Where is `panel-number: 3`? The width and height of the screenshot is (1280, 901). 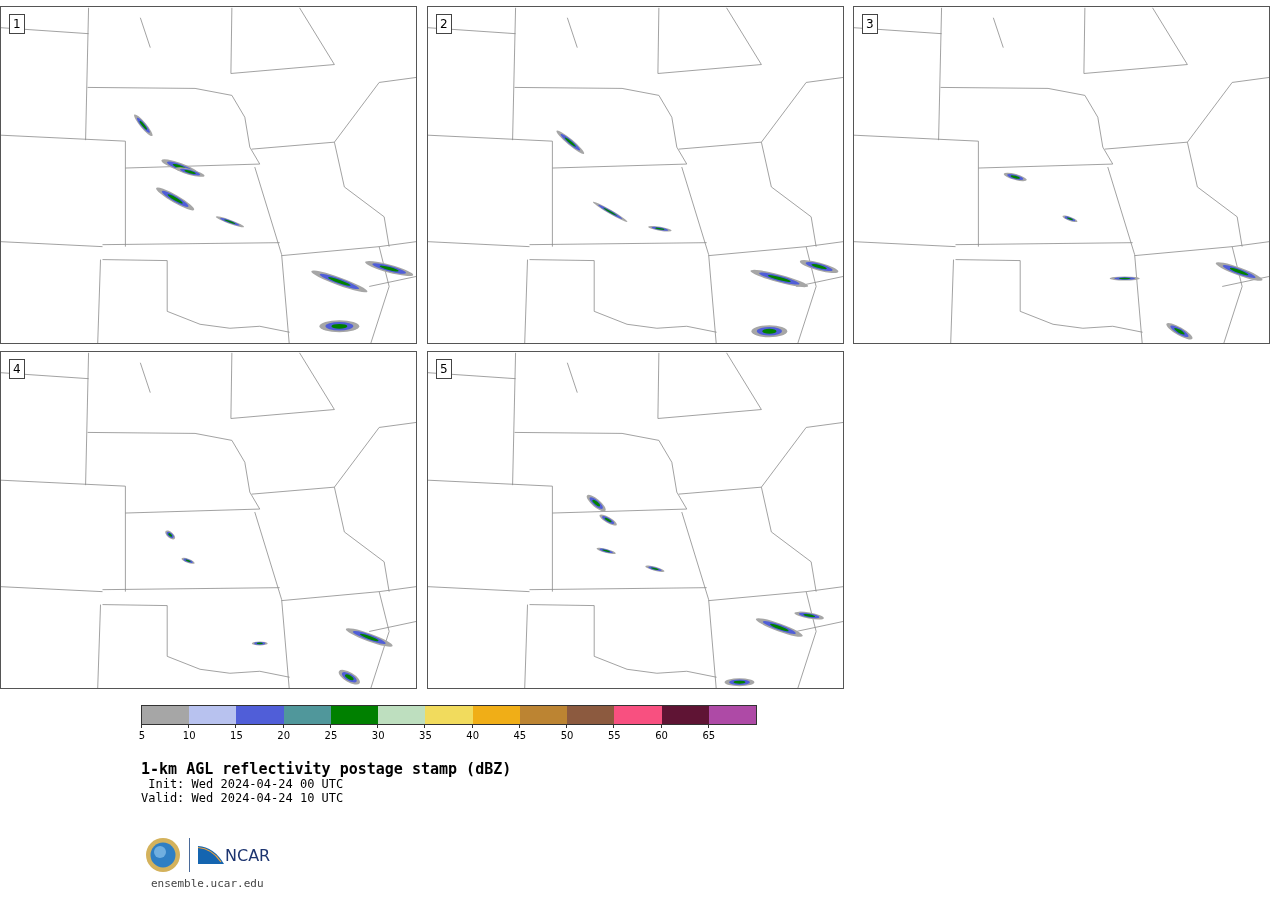
panel-number: 3 is located at coordinates (870, 24).